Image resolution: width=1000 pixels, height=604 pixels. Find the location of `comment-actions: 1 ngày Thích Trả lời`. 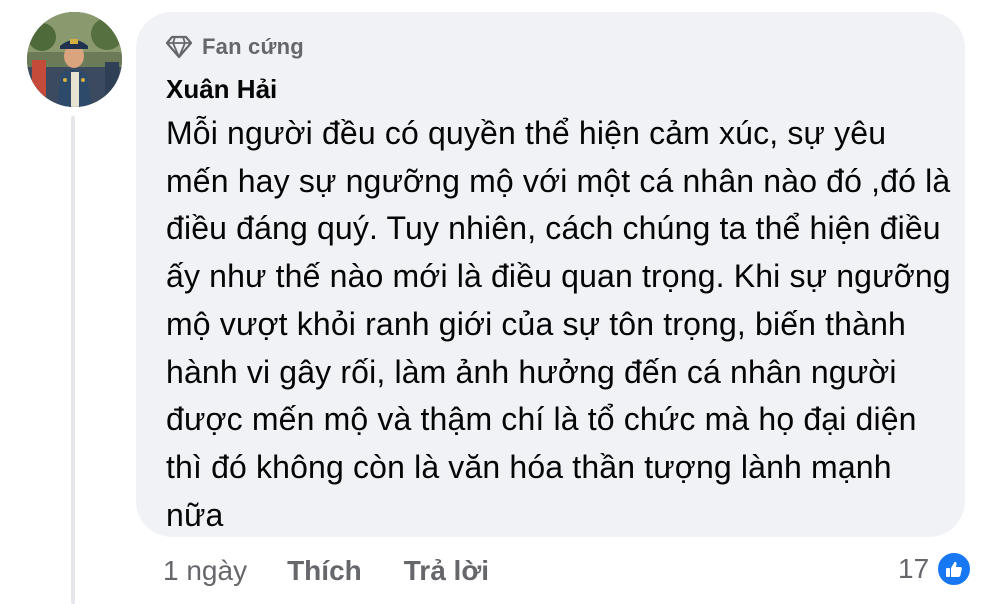

comment-actions: 1 ngày Thích Trả lời is located at coordinates (347, 571).